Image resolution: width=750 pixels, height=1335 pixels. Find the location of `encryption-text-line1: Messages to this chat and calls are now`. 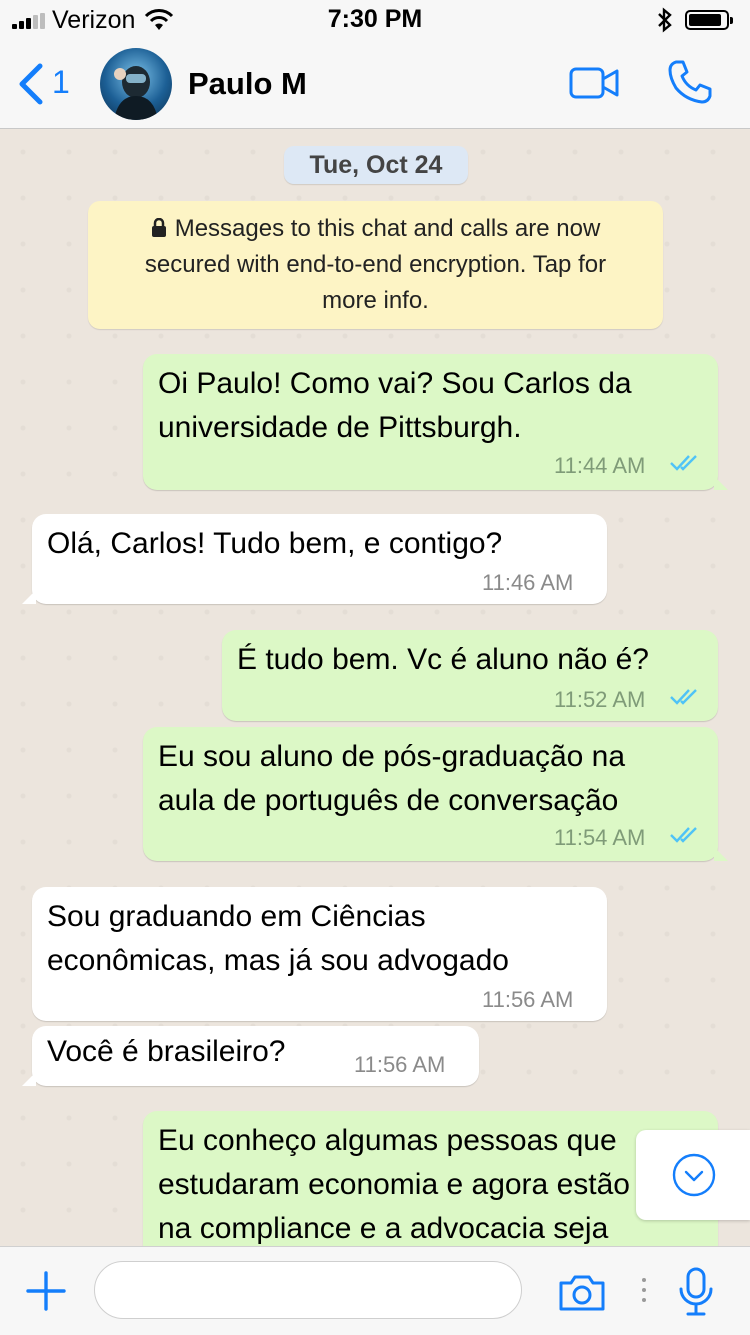

encryption-text-line1: Messages to this chat and calls are now is located at coordinates (387, 228).